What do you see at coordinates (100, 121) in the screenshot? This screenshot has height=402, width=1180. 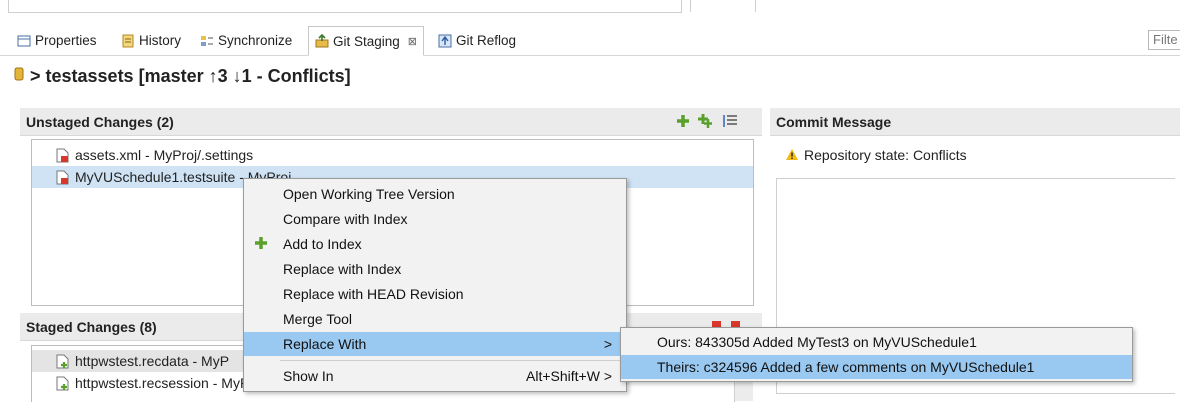 I see `unstaged-header-text: Unstaged Changes (2)` at bounding box center [100, 121].